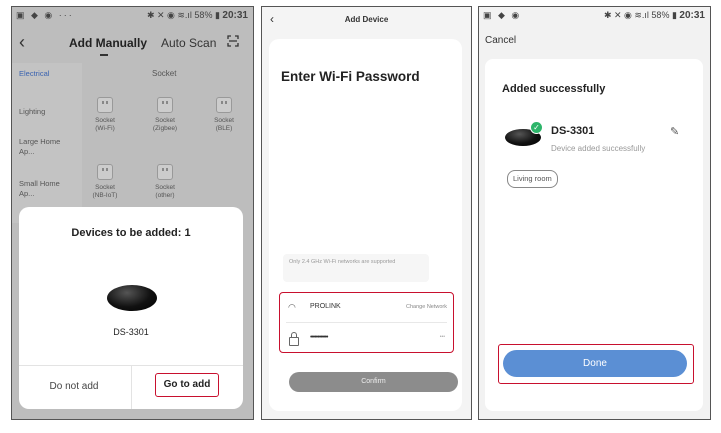  Describe the element at coordinates (22, 42) in the screenshot. I see `back-arrow-icon: ‹` at that location.